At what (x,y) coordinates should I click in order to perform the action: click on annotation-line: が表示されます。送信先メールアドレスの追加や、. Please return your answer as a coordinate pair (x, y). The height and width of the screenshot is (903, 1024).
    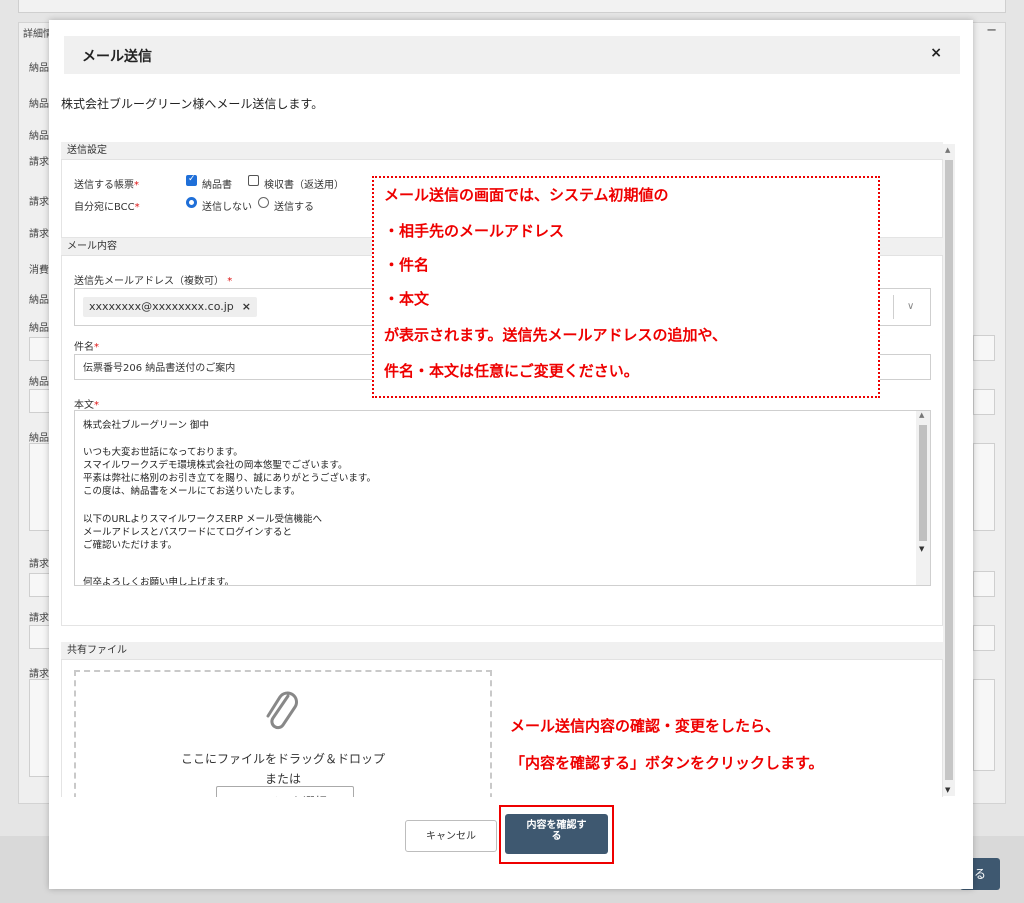
    Looking at the image, I should click on (556, 335).